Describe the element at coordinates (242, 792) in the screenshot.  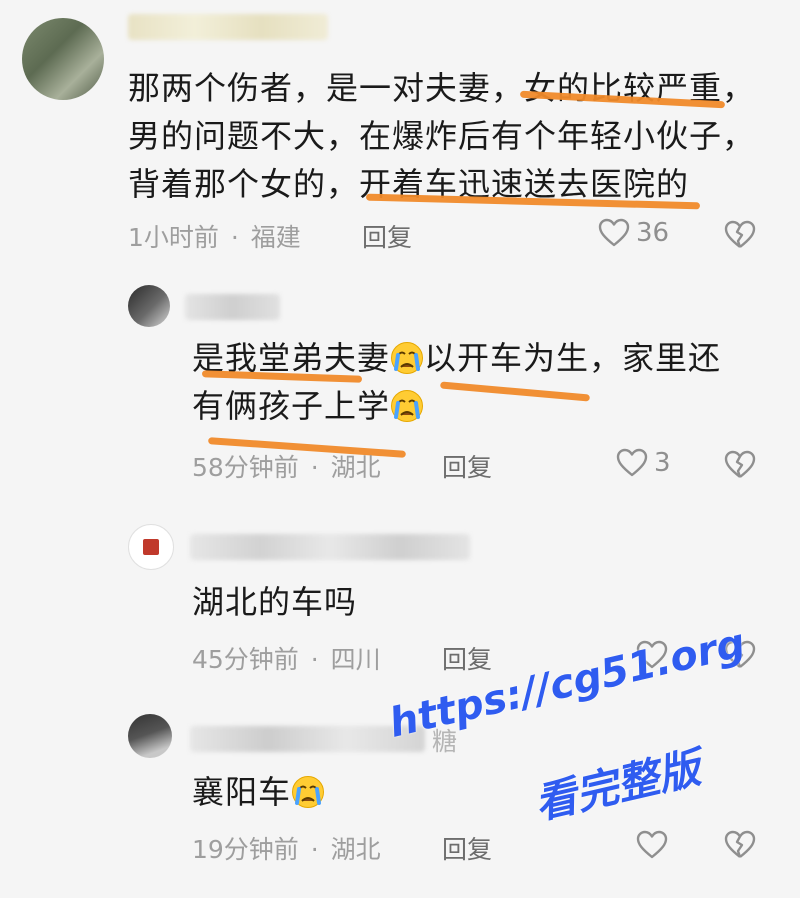
I see `comment-4-text: 襄阳车` at that location.